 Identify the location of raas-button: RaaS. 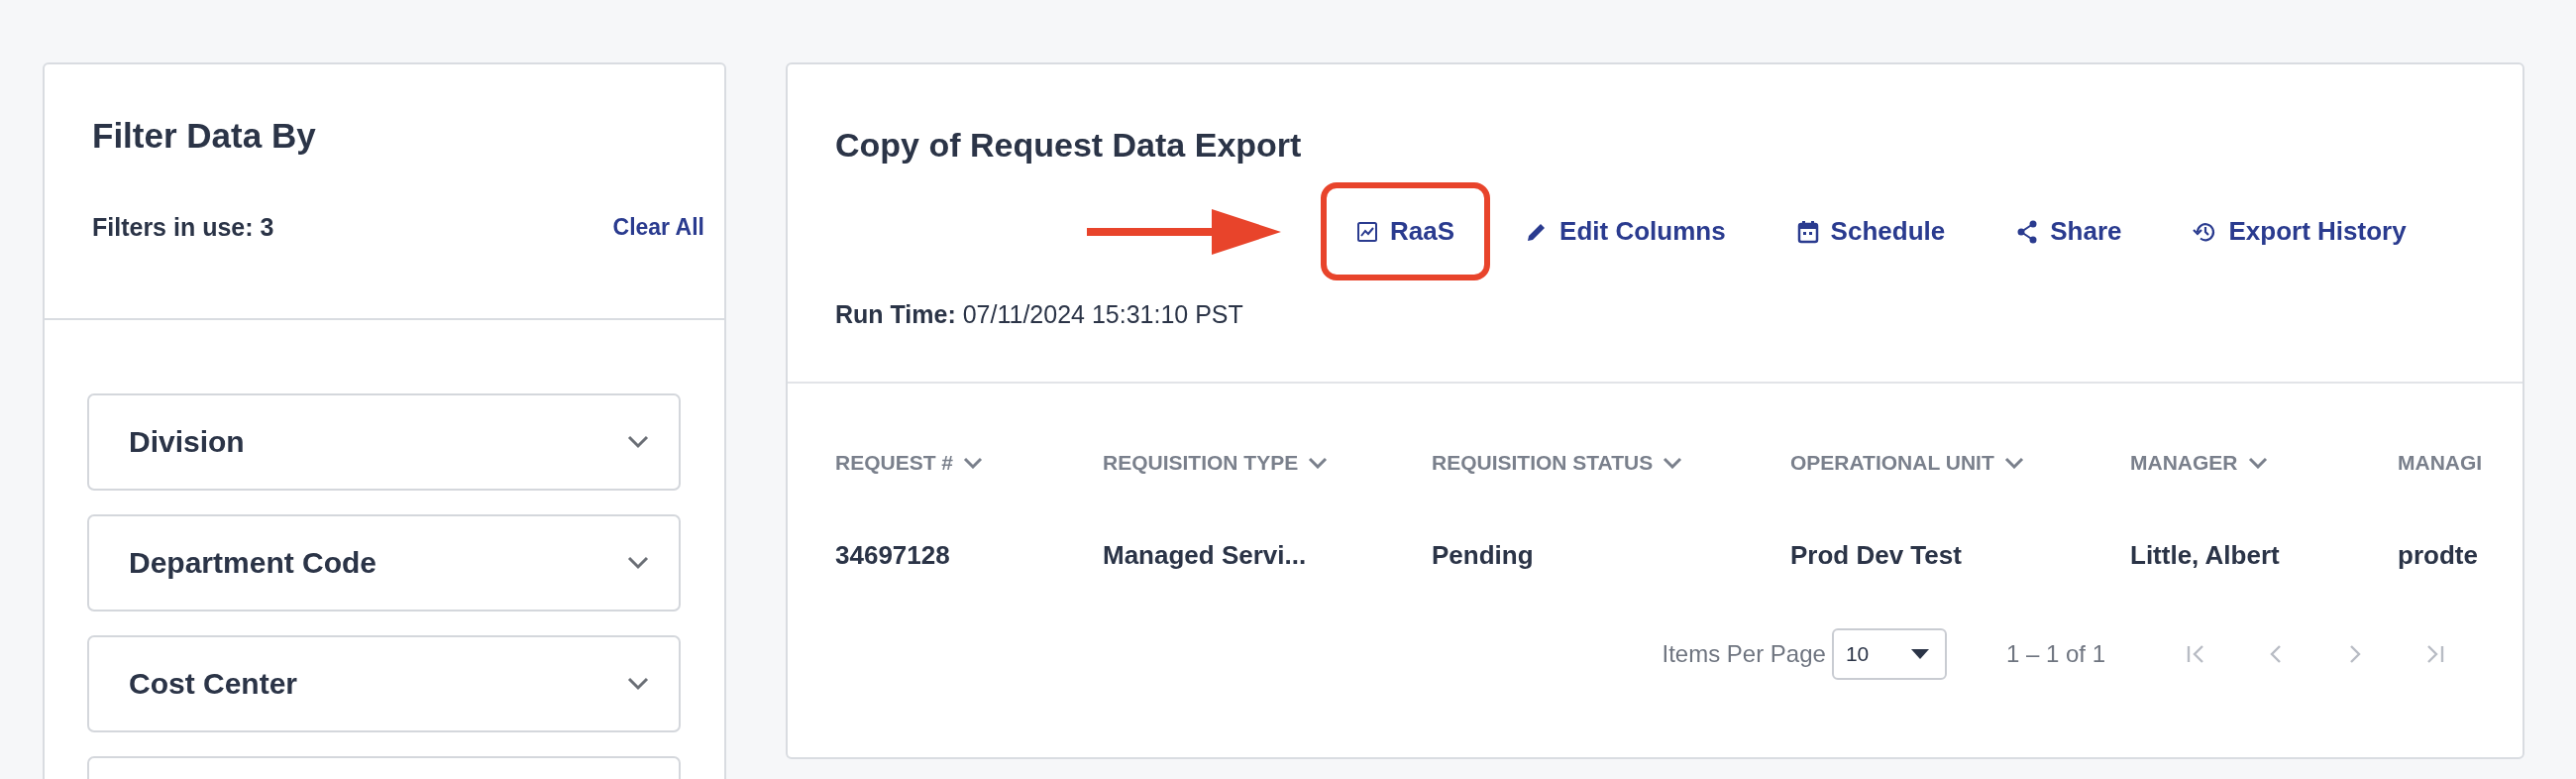
(1406, 231).